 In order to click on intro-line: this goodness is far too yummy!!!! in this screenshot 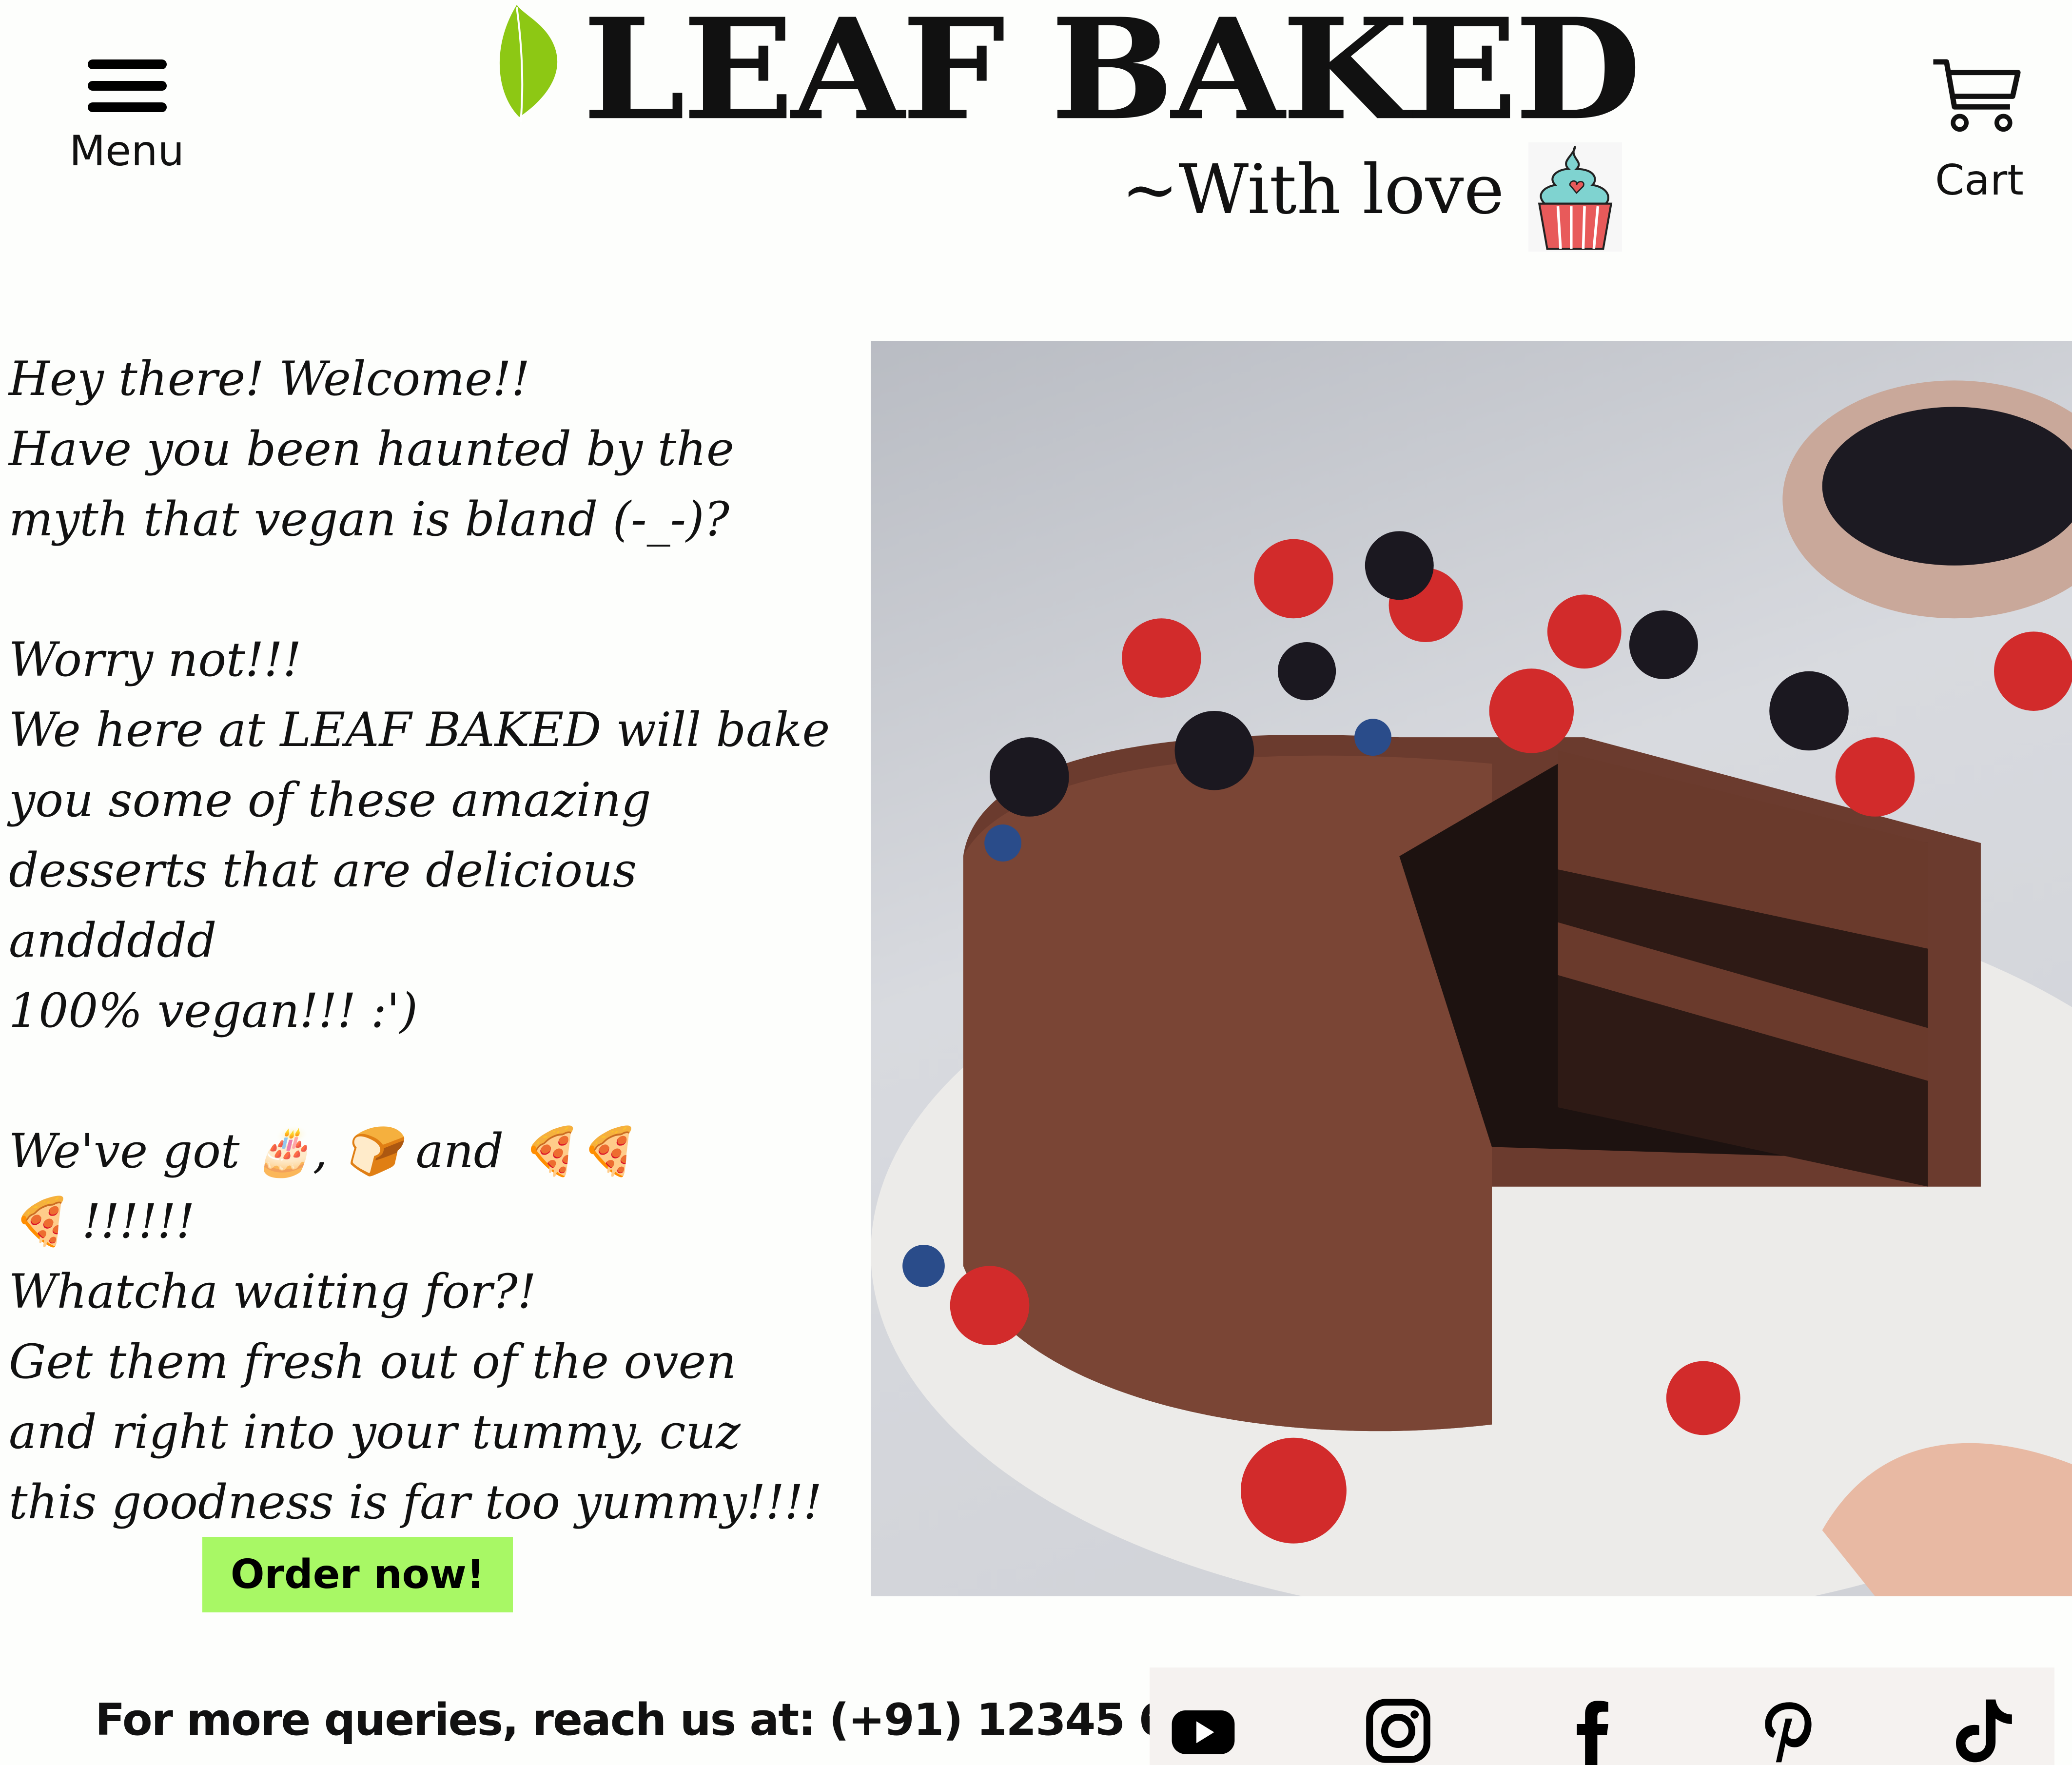, I will do `click(415, 1502)`.